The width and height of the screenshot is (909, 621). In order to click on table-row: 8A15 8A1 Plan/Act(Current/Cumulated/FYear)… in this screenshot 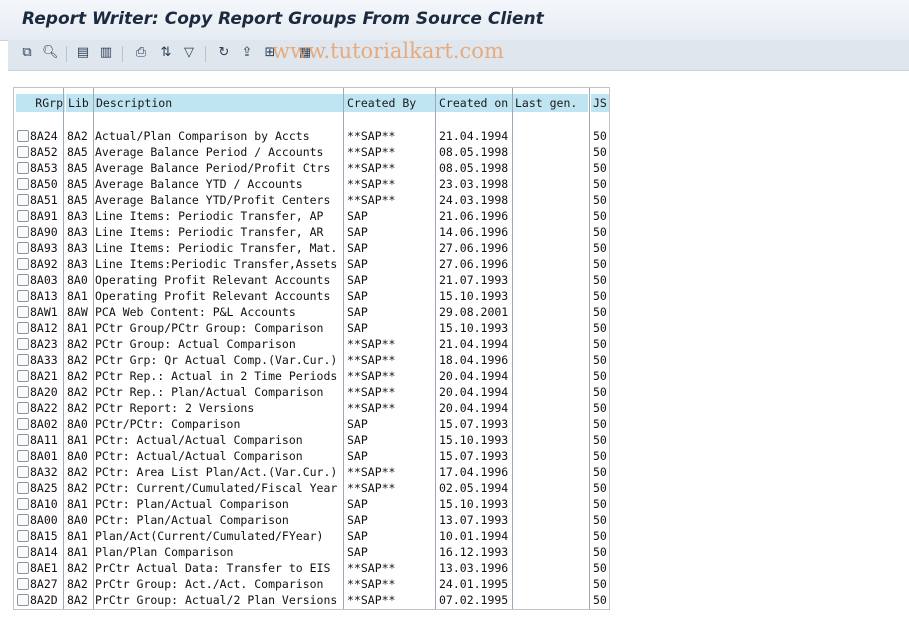, I will do `click(311, 536)`.